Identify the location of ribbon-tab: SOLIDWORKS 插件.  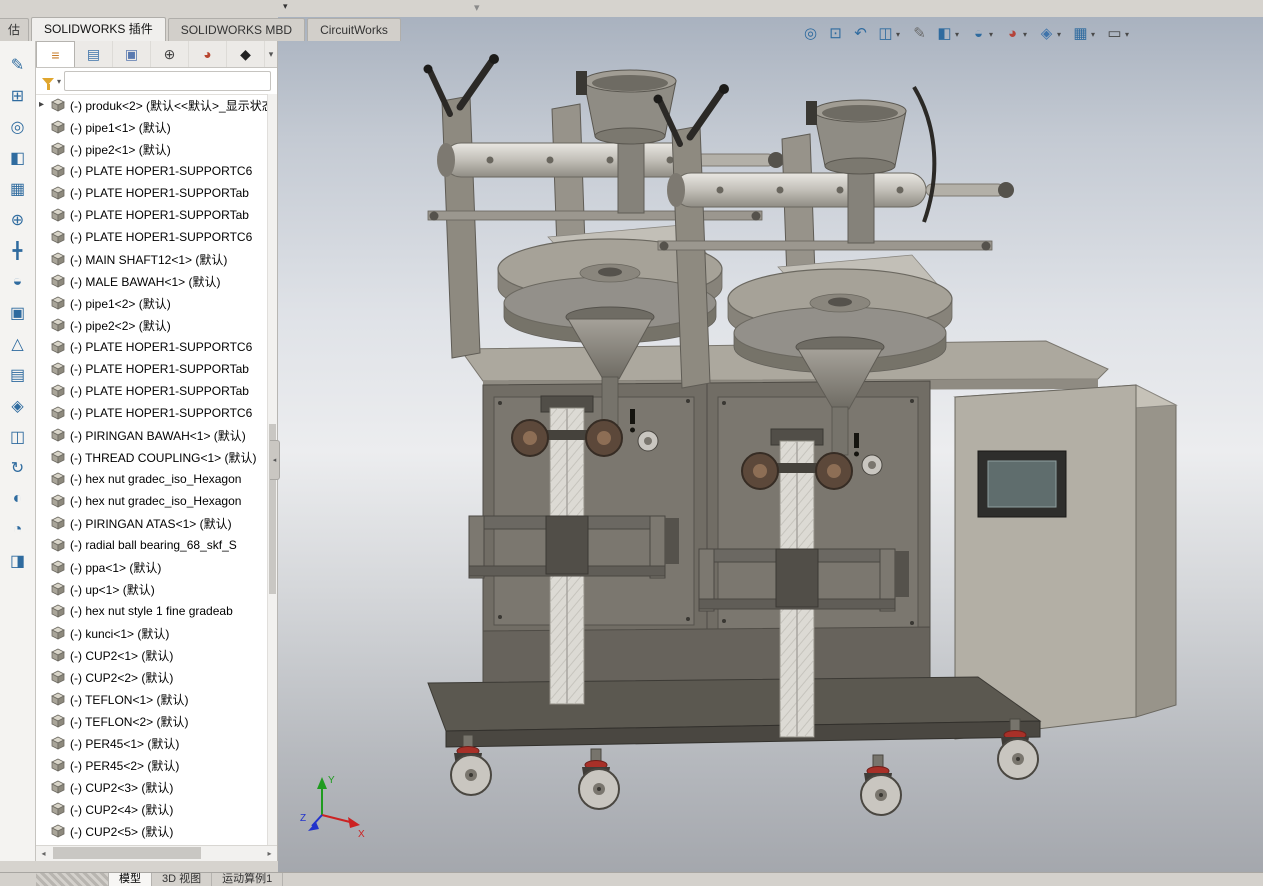
(98, 29).